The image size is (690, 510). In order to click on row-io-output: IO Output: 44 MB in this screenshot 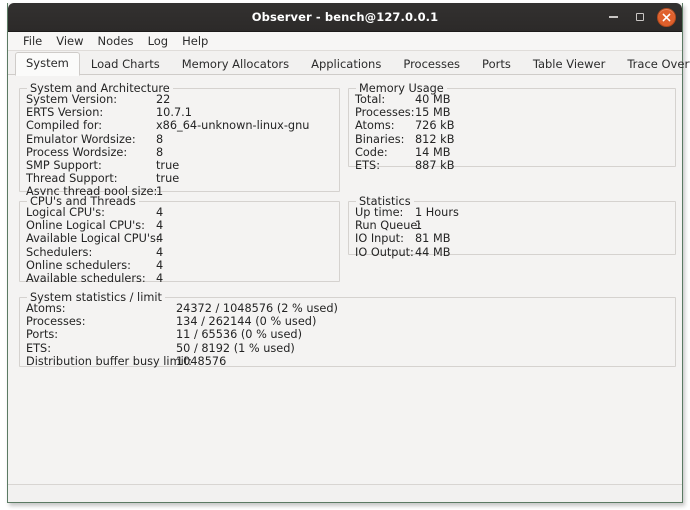, I will do `click(513, 252)`.